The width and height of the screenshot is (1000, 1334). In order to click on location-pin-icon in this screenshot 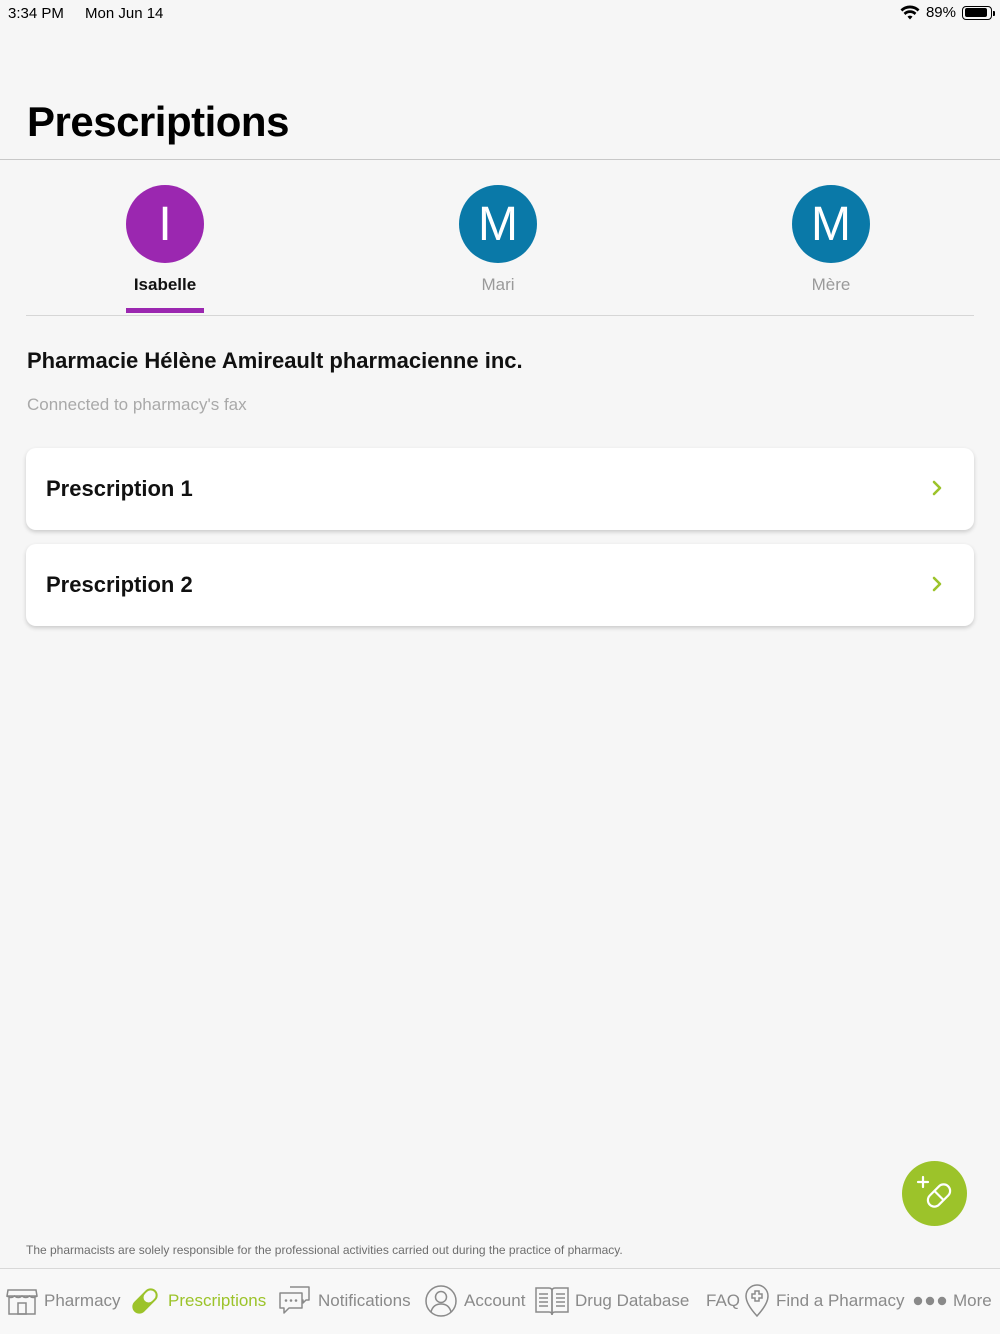, I will do `click(757, 1301)`.